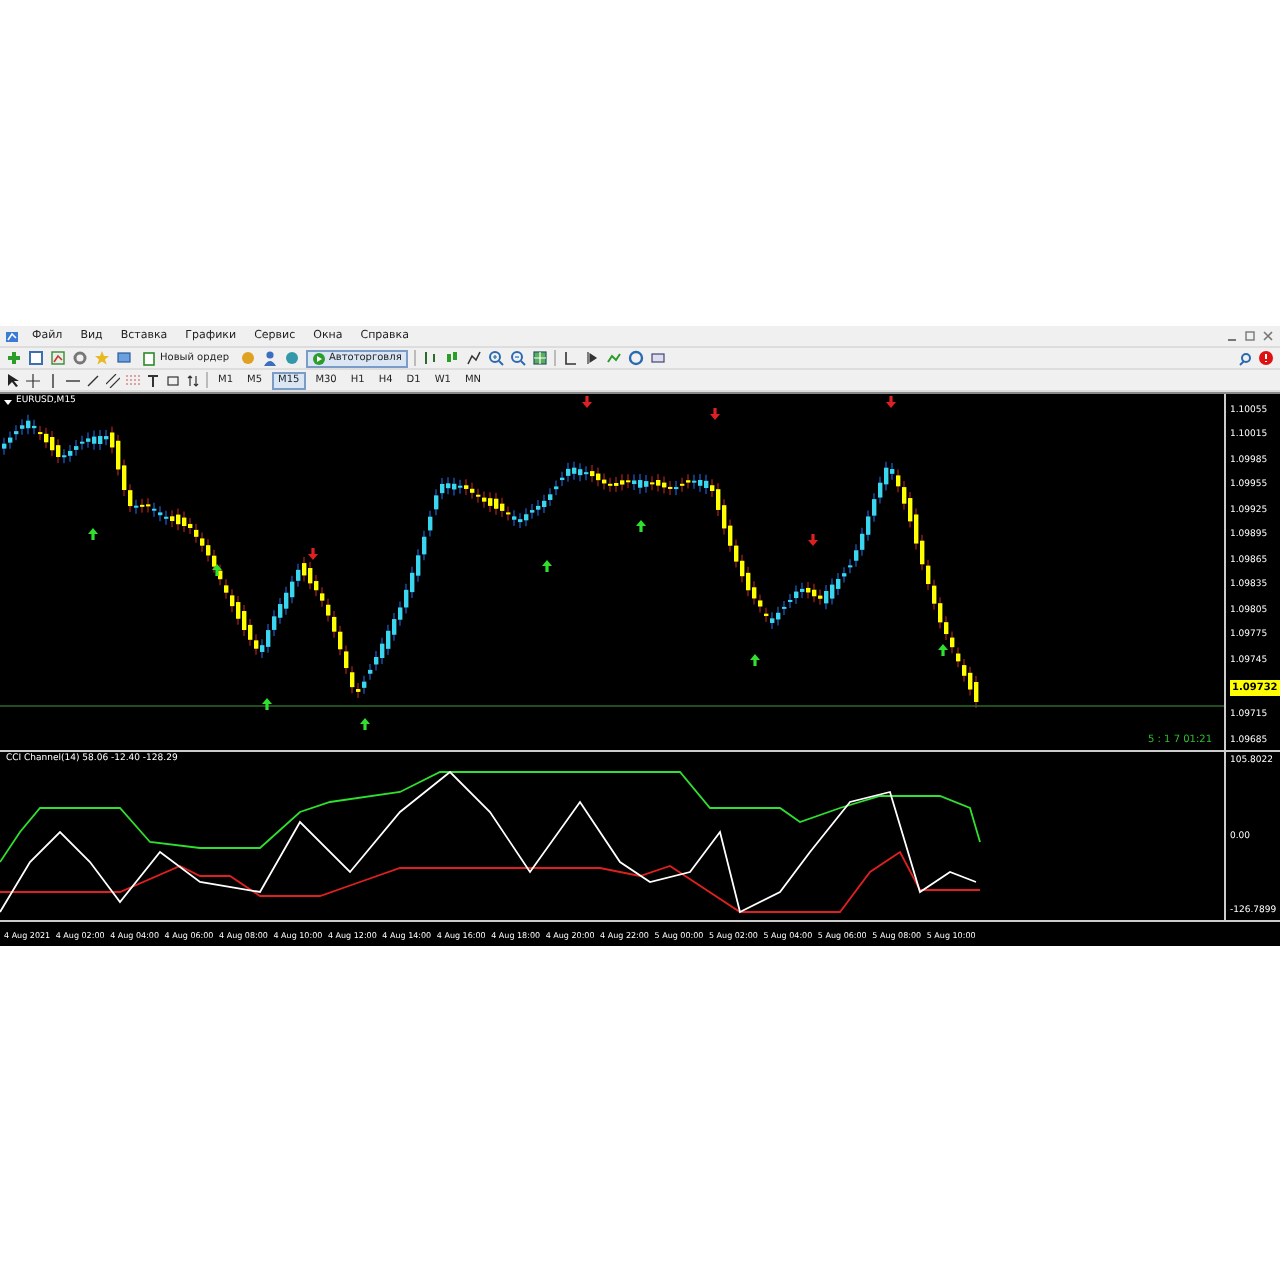  Describe the element at coordinates (569, 358) in the screenshot. I see `shift-icon` at that location.